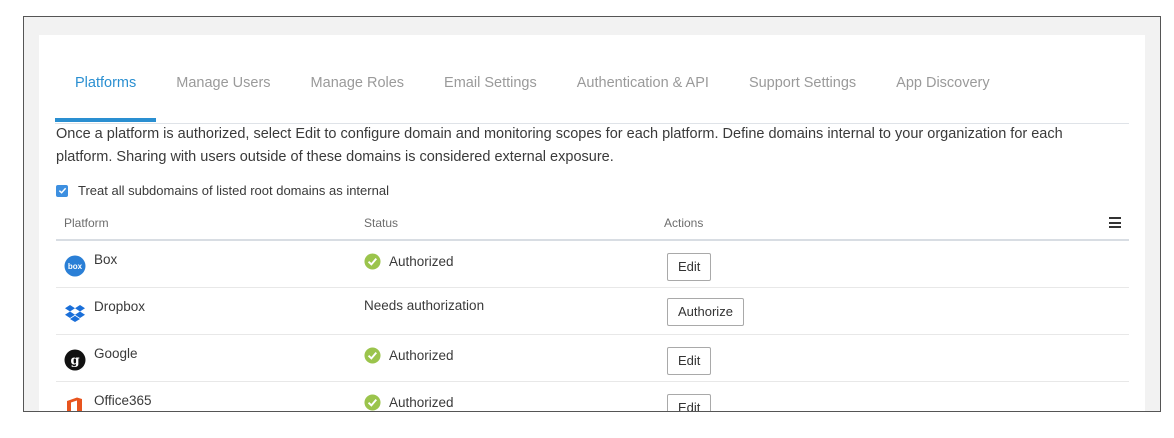 The image size is (1174, 438). I want to click on svg-text: box, so click(75, 266).